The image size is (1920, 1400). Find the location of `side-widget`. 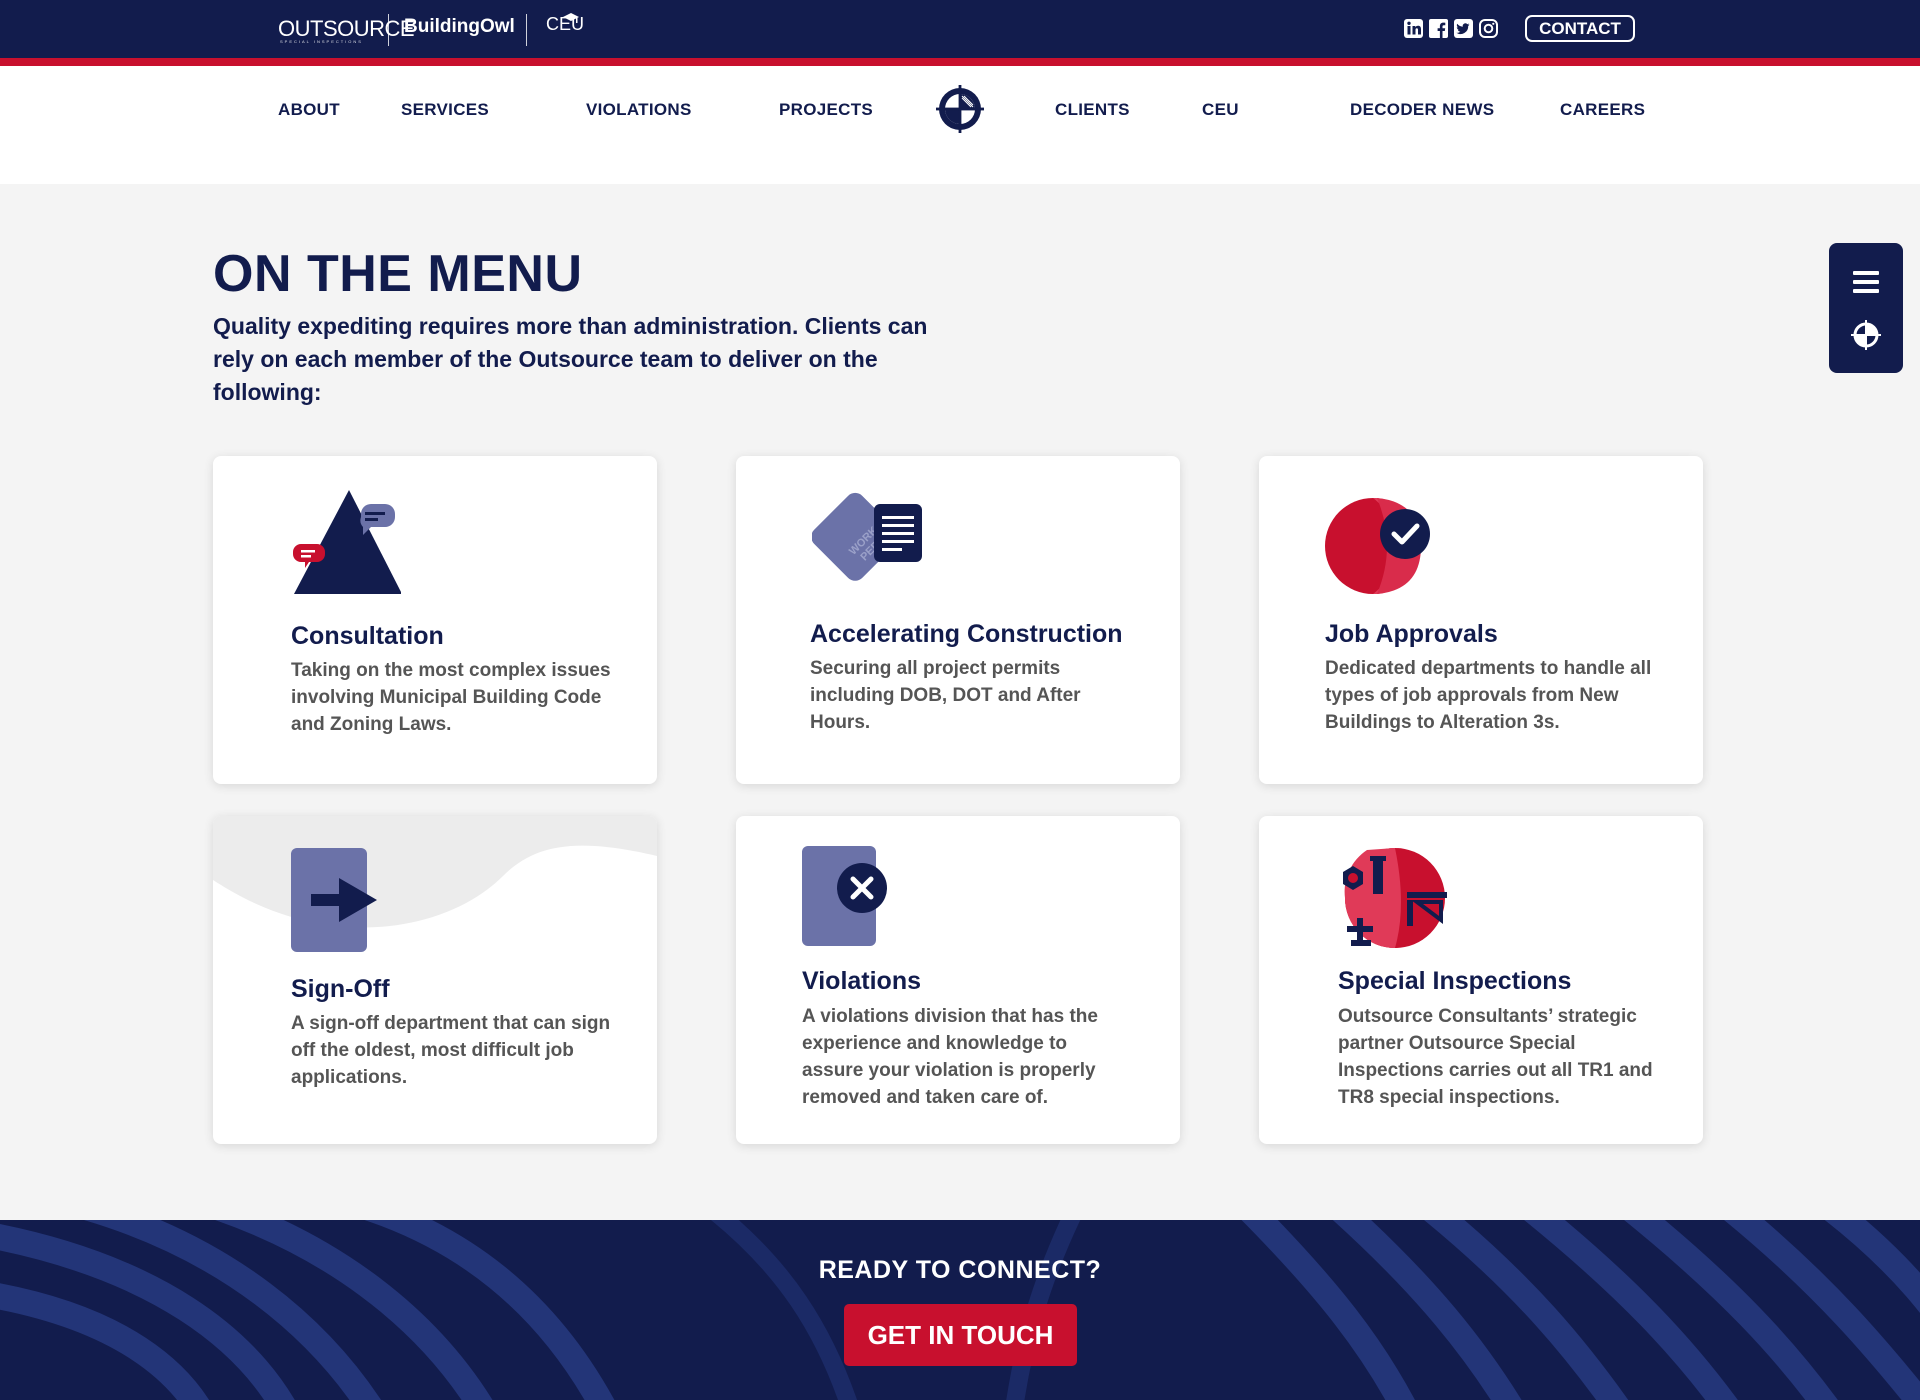

side-widget is located at coordinates (1866, 308).